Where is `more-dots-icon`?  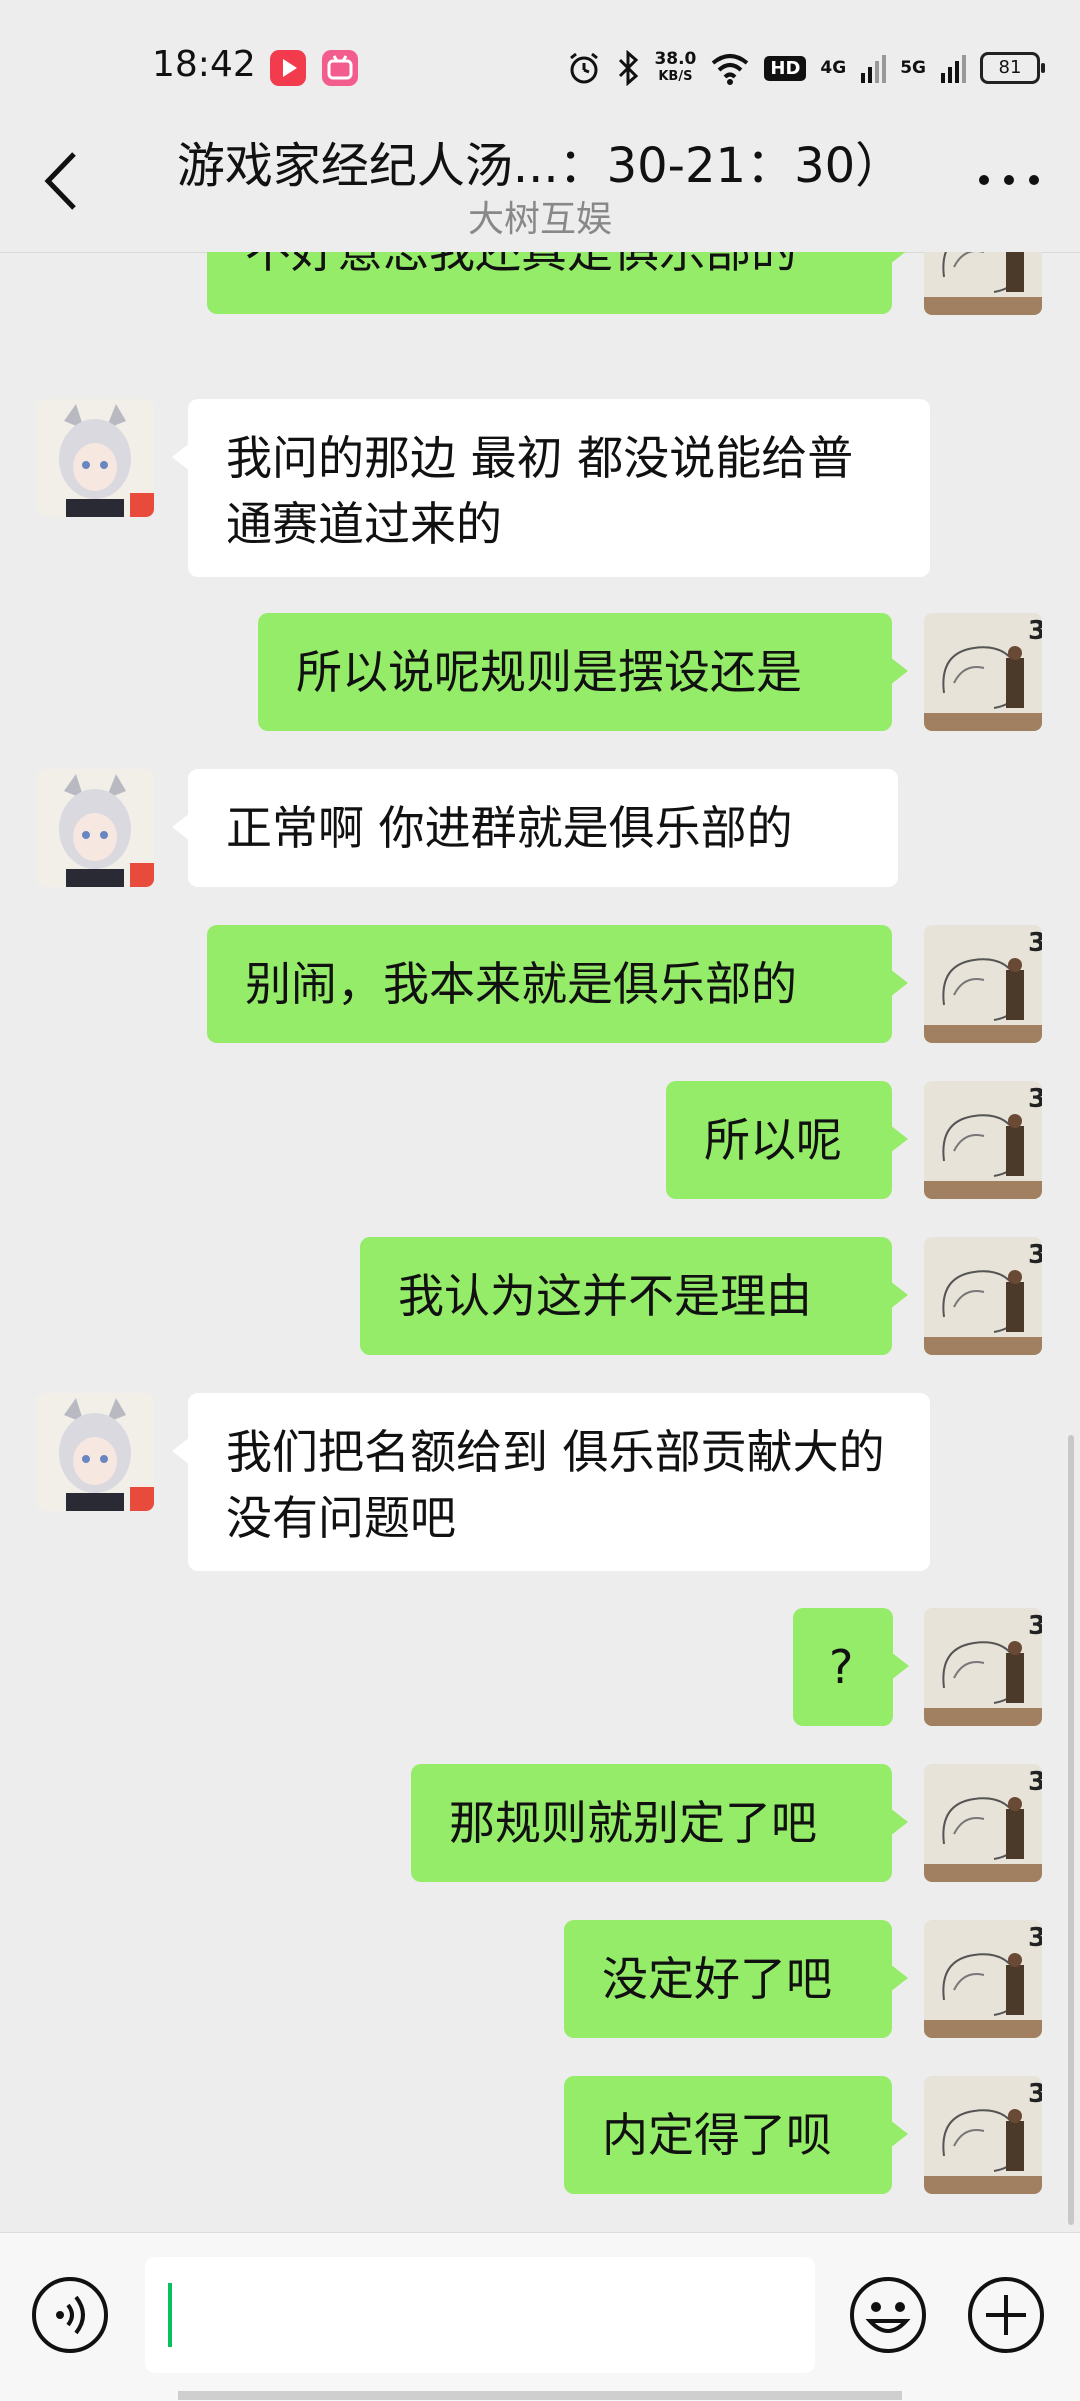
more-dots-icon is located at coordinates (1009, 180).